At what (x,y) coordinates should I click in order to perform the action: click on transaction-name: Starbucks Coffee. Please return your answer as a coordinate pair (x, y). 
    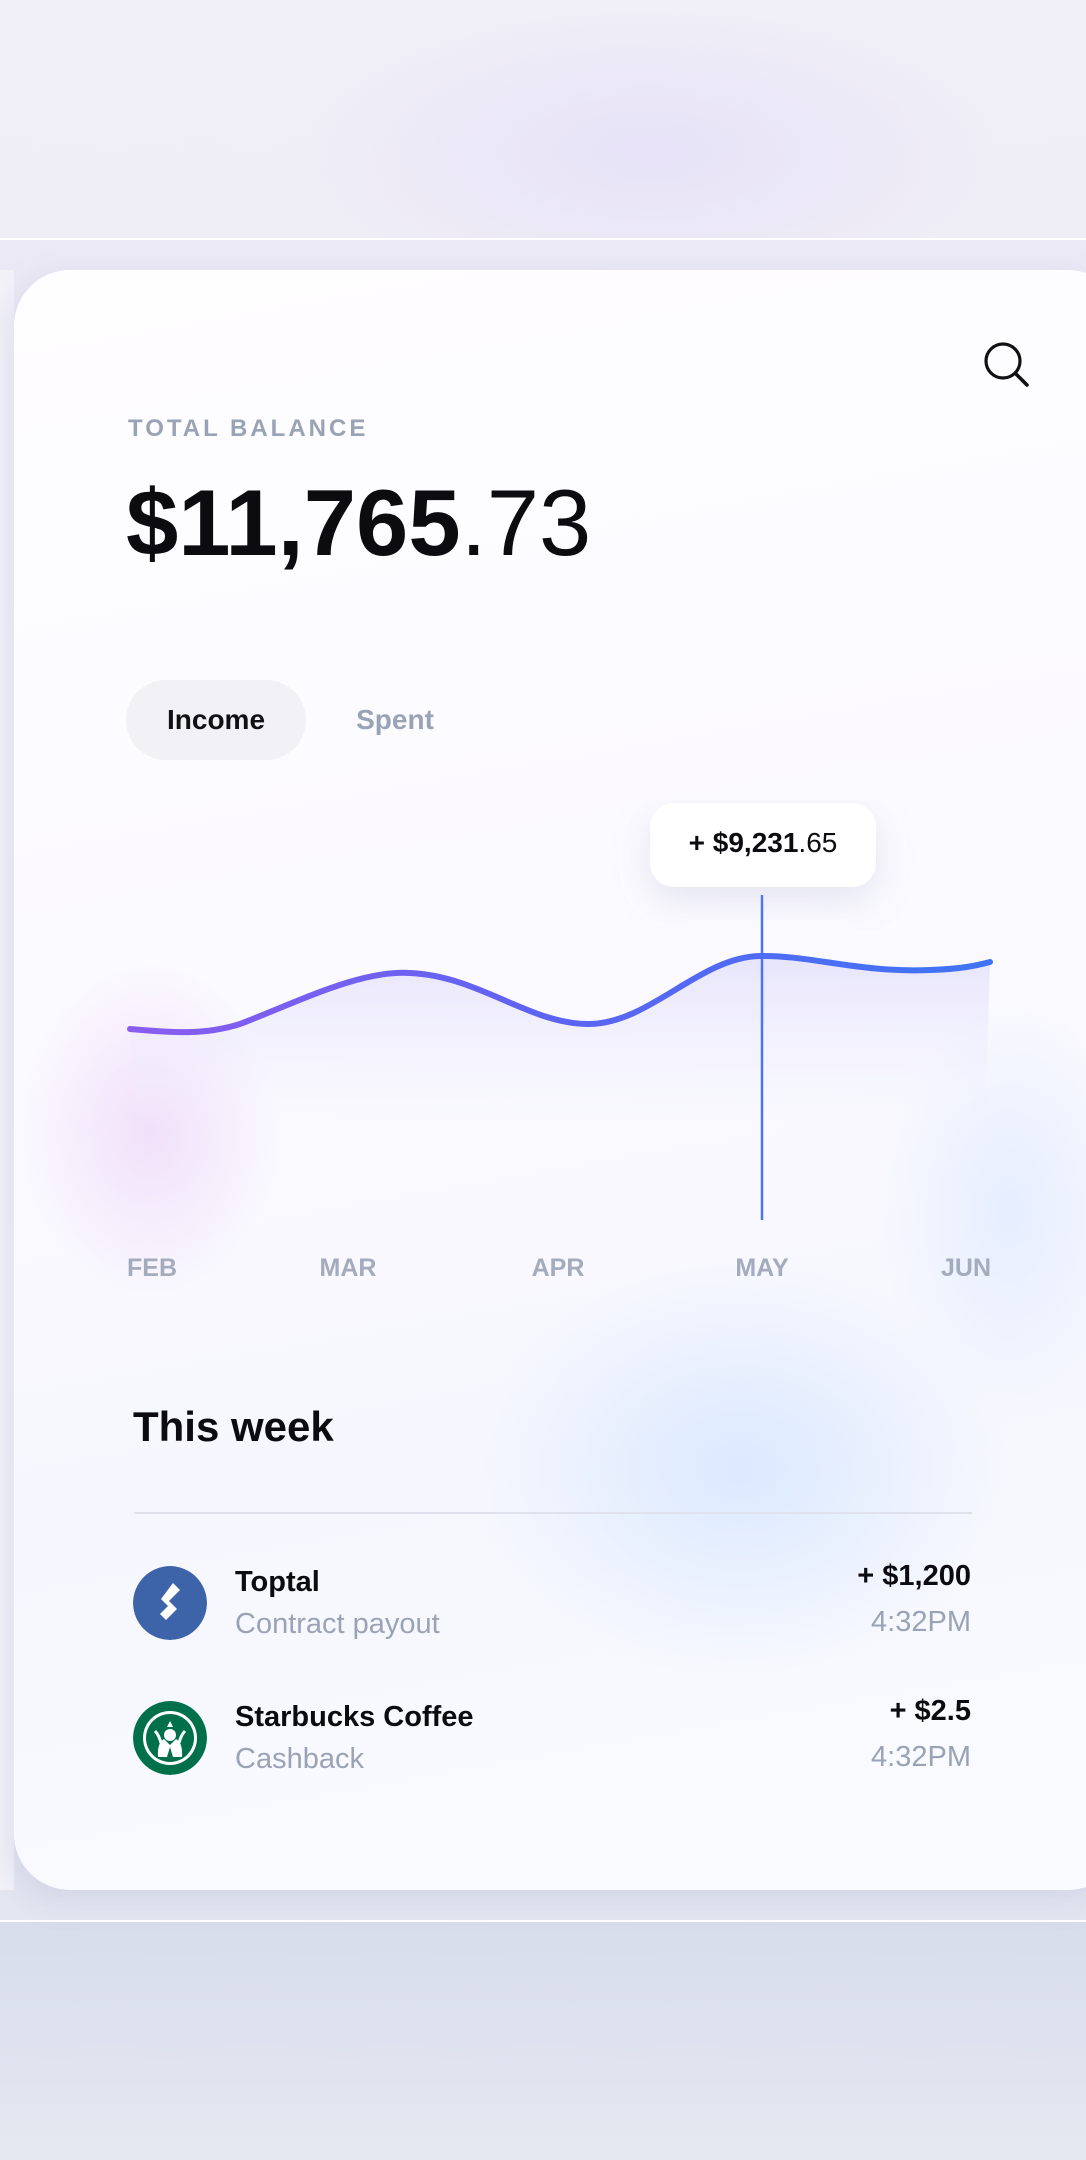
    Looking at the image, I should click on (354, 1717).